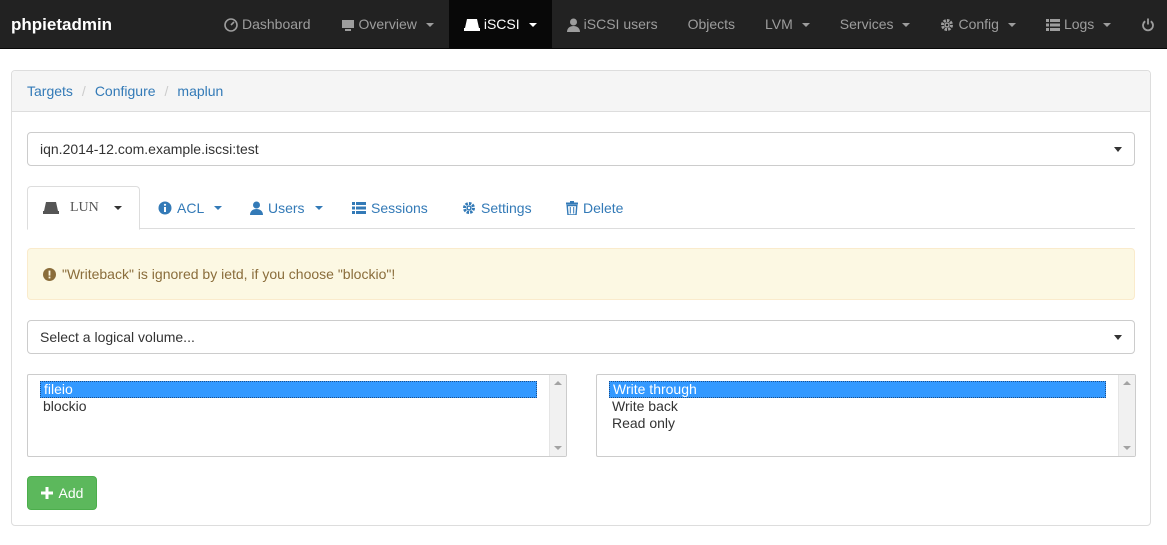 The image size is (1167, 545). Describe the element at coordinates (200, 91) in the screenshot. I see `breadcrumb-maplun: maplun` at that location.